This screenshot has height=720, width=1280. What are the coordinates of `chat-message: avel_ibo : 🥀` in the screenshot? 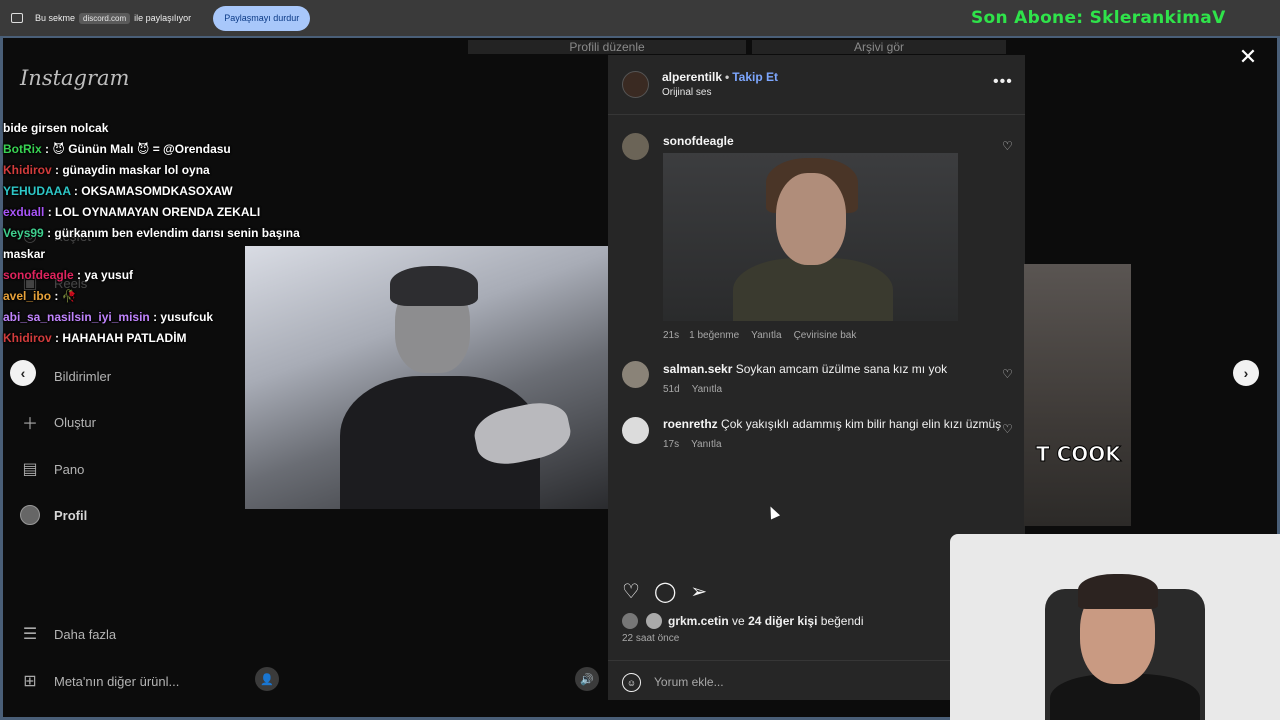 It's located at (153, 296).